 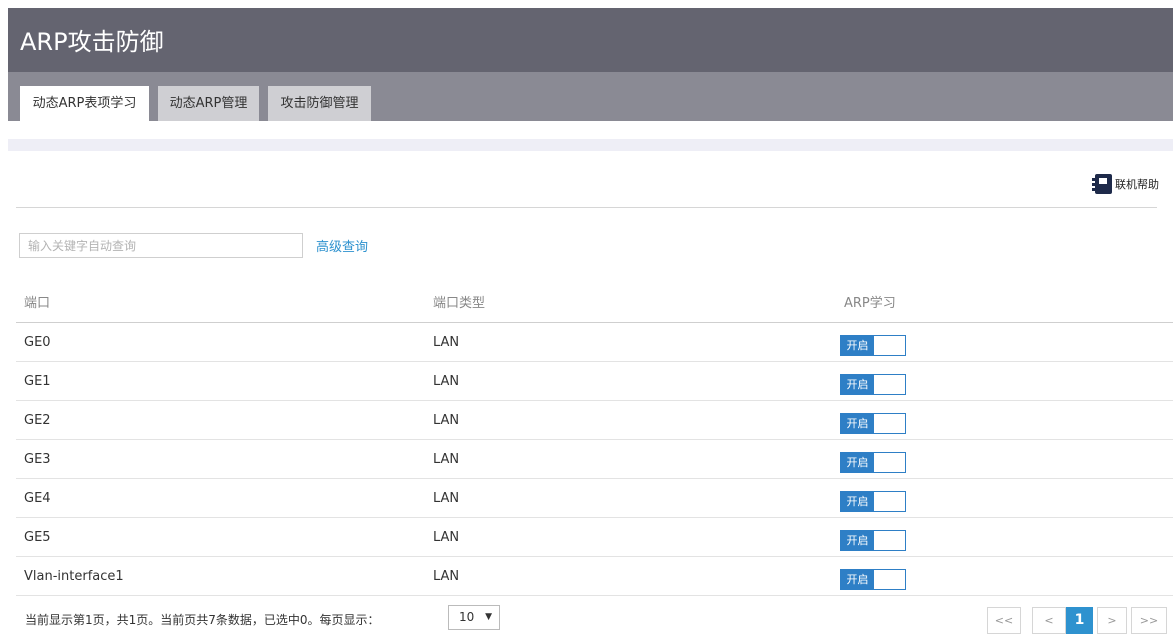 What do you see at coordinates (84, 103) in the screenshot?
I see `tab-arp-learning: 动态ARP表项学习` at bounding box center [84, 103].